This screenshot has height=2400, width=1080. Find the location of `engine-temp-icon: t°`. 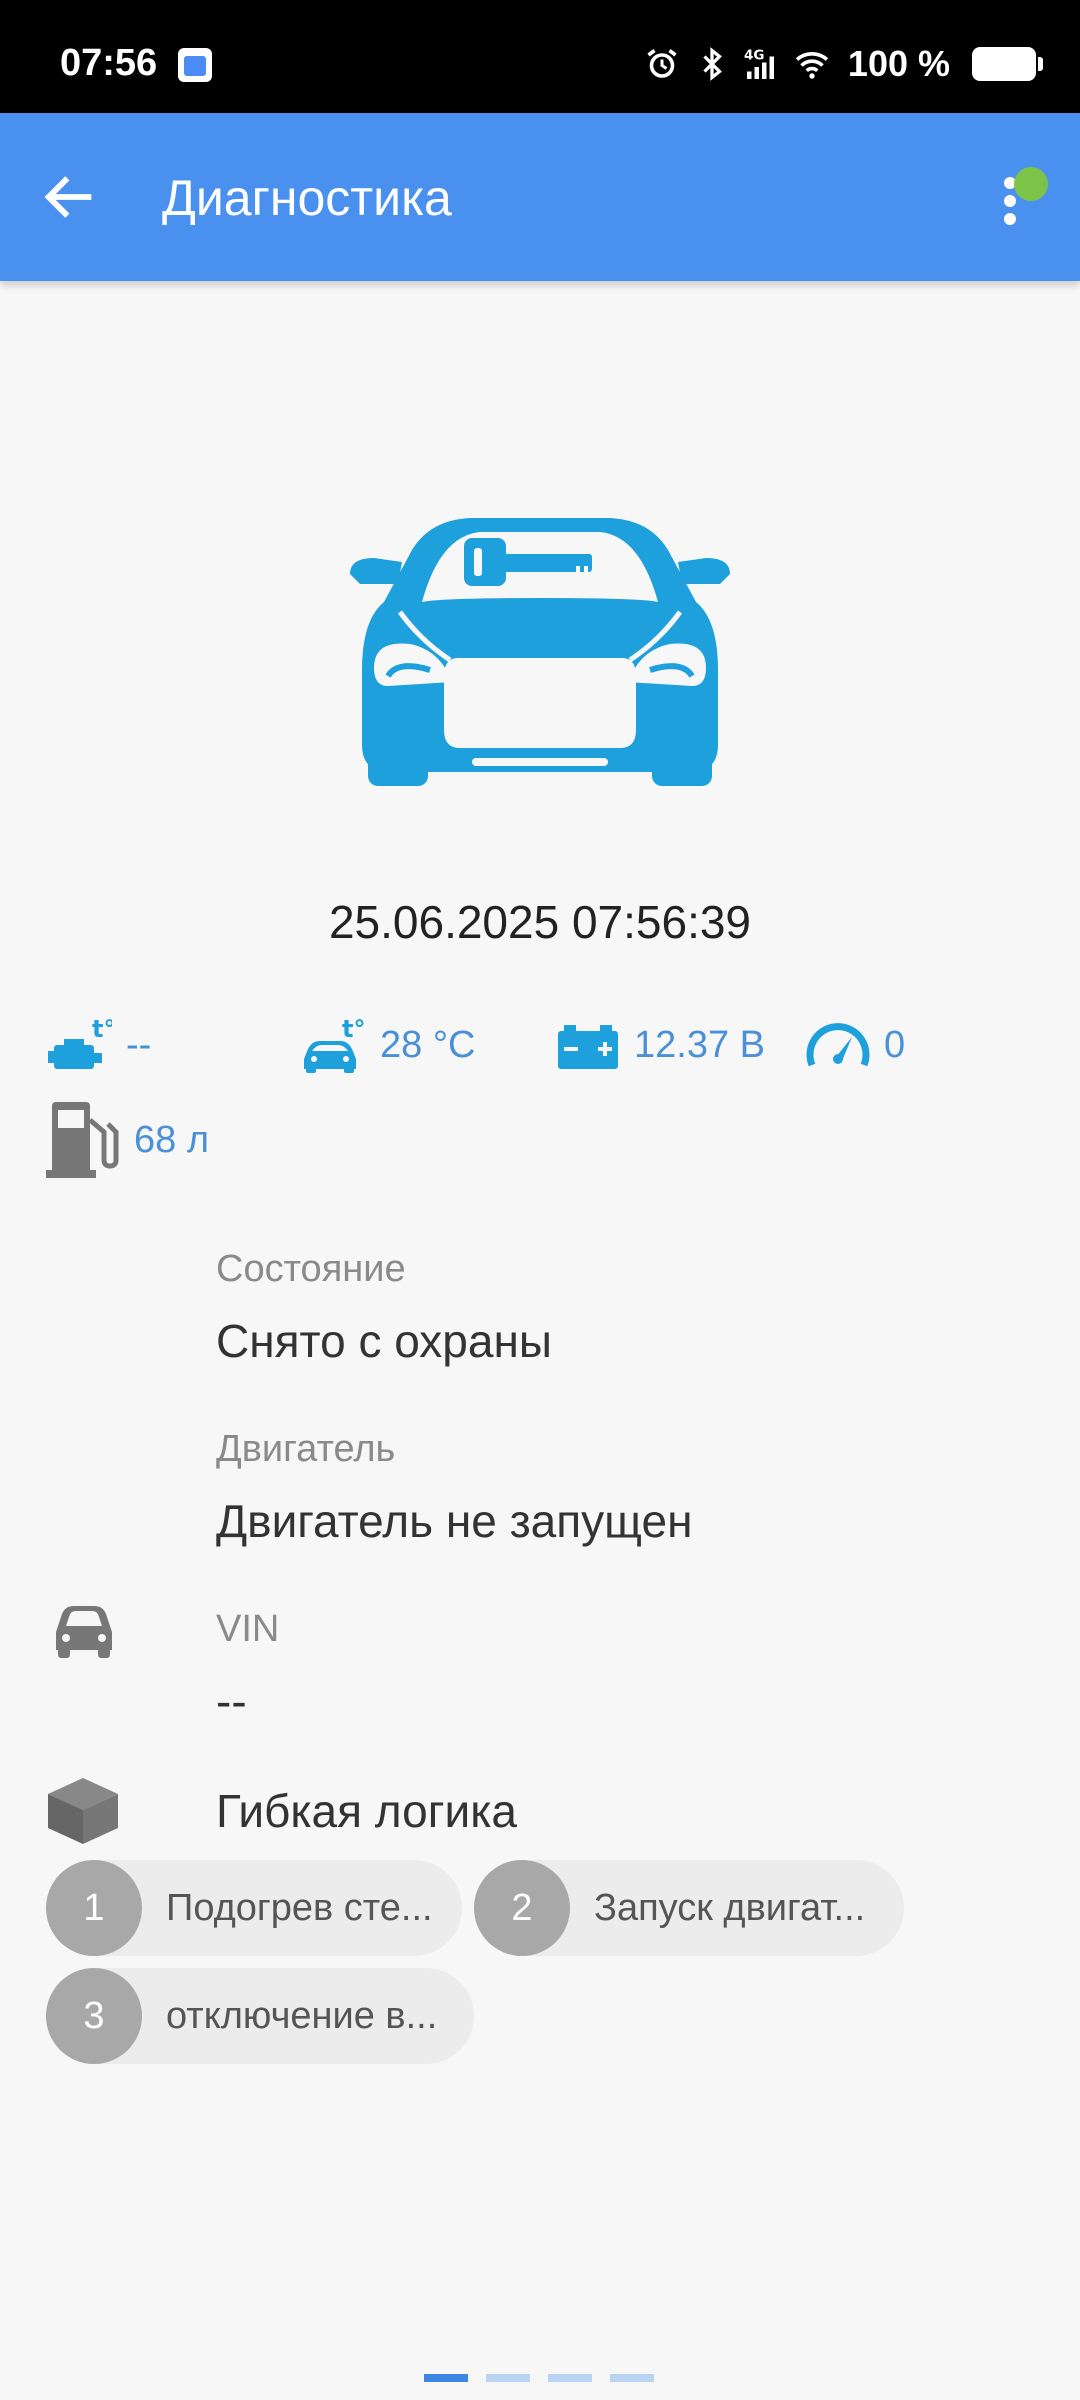

engine-temp-icon: t° is located at coordinates (80, 1042).